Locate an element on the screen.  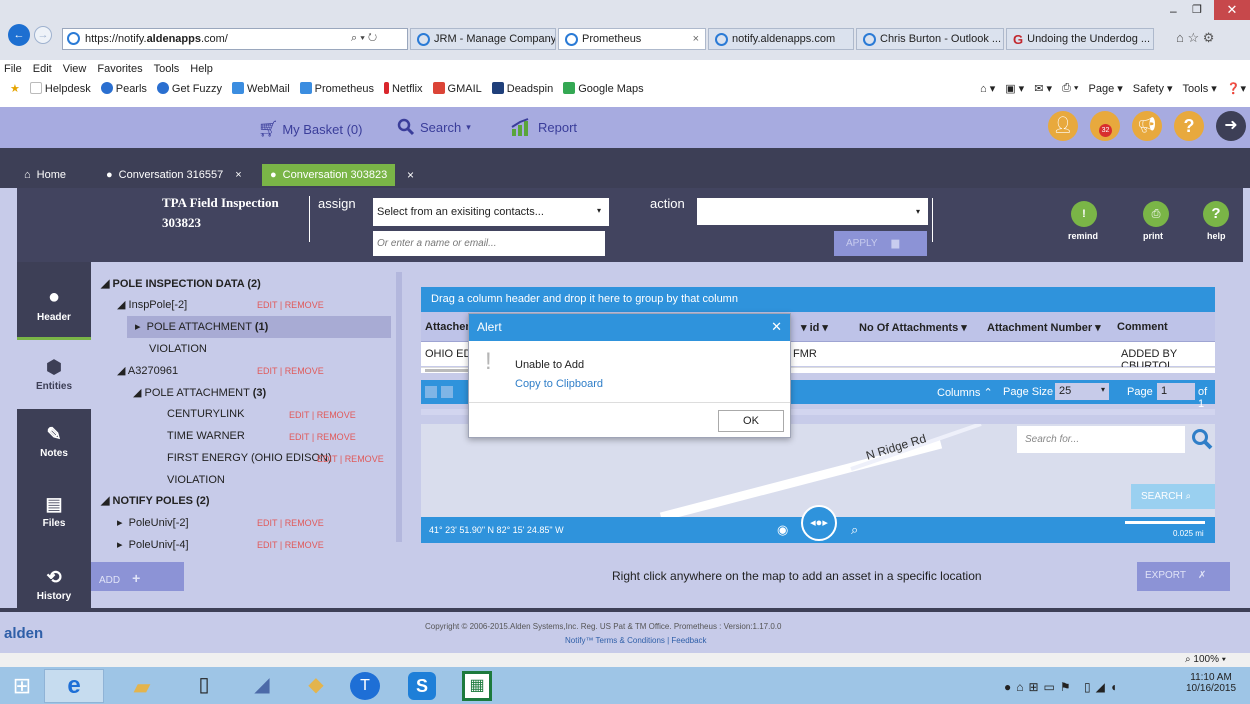
search-menu-button: Search ▾ is located at coordinates (434, 127).